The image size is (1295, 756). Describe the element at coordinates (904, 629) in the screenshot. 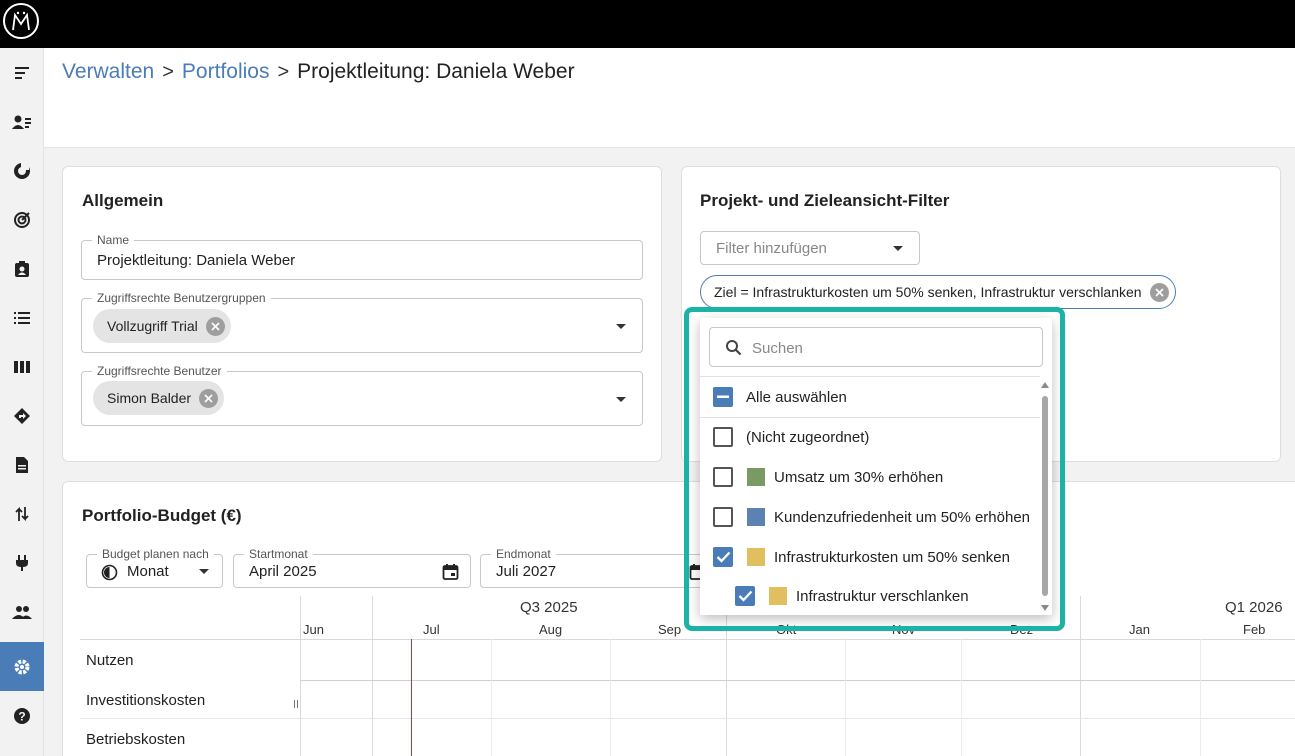

I see `month-label: Nov` at that location.